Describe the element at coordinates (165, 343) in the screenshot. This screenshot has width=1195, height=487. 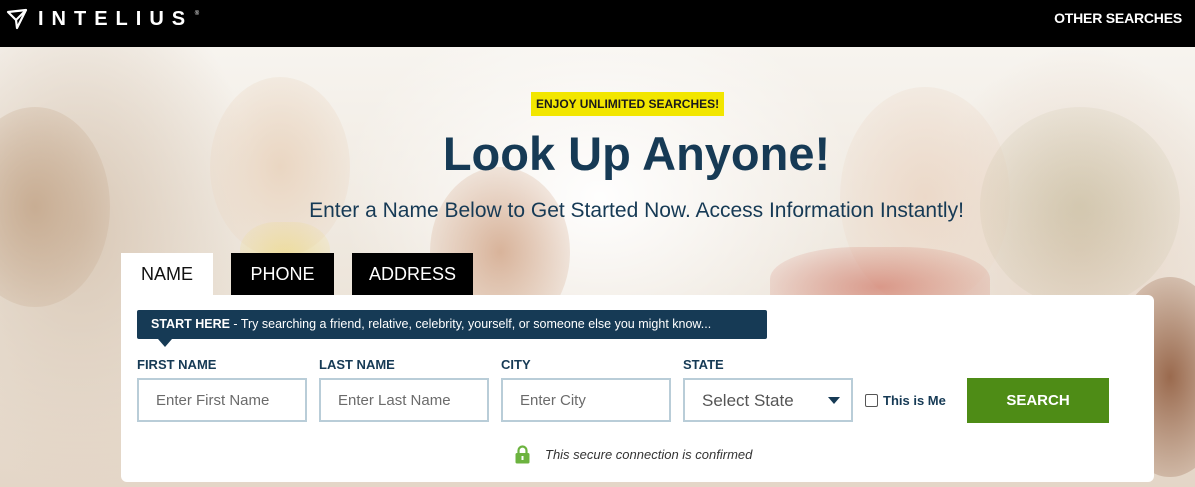
I see `tip-pointer` at that location.